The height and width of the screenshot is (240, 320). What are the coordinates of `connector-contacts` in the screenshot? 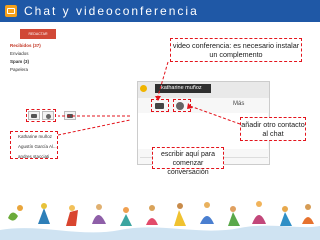 It's located at (94, 127).